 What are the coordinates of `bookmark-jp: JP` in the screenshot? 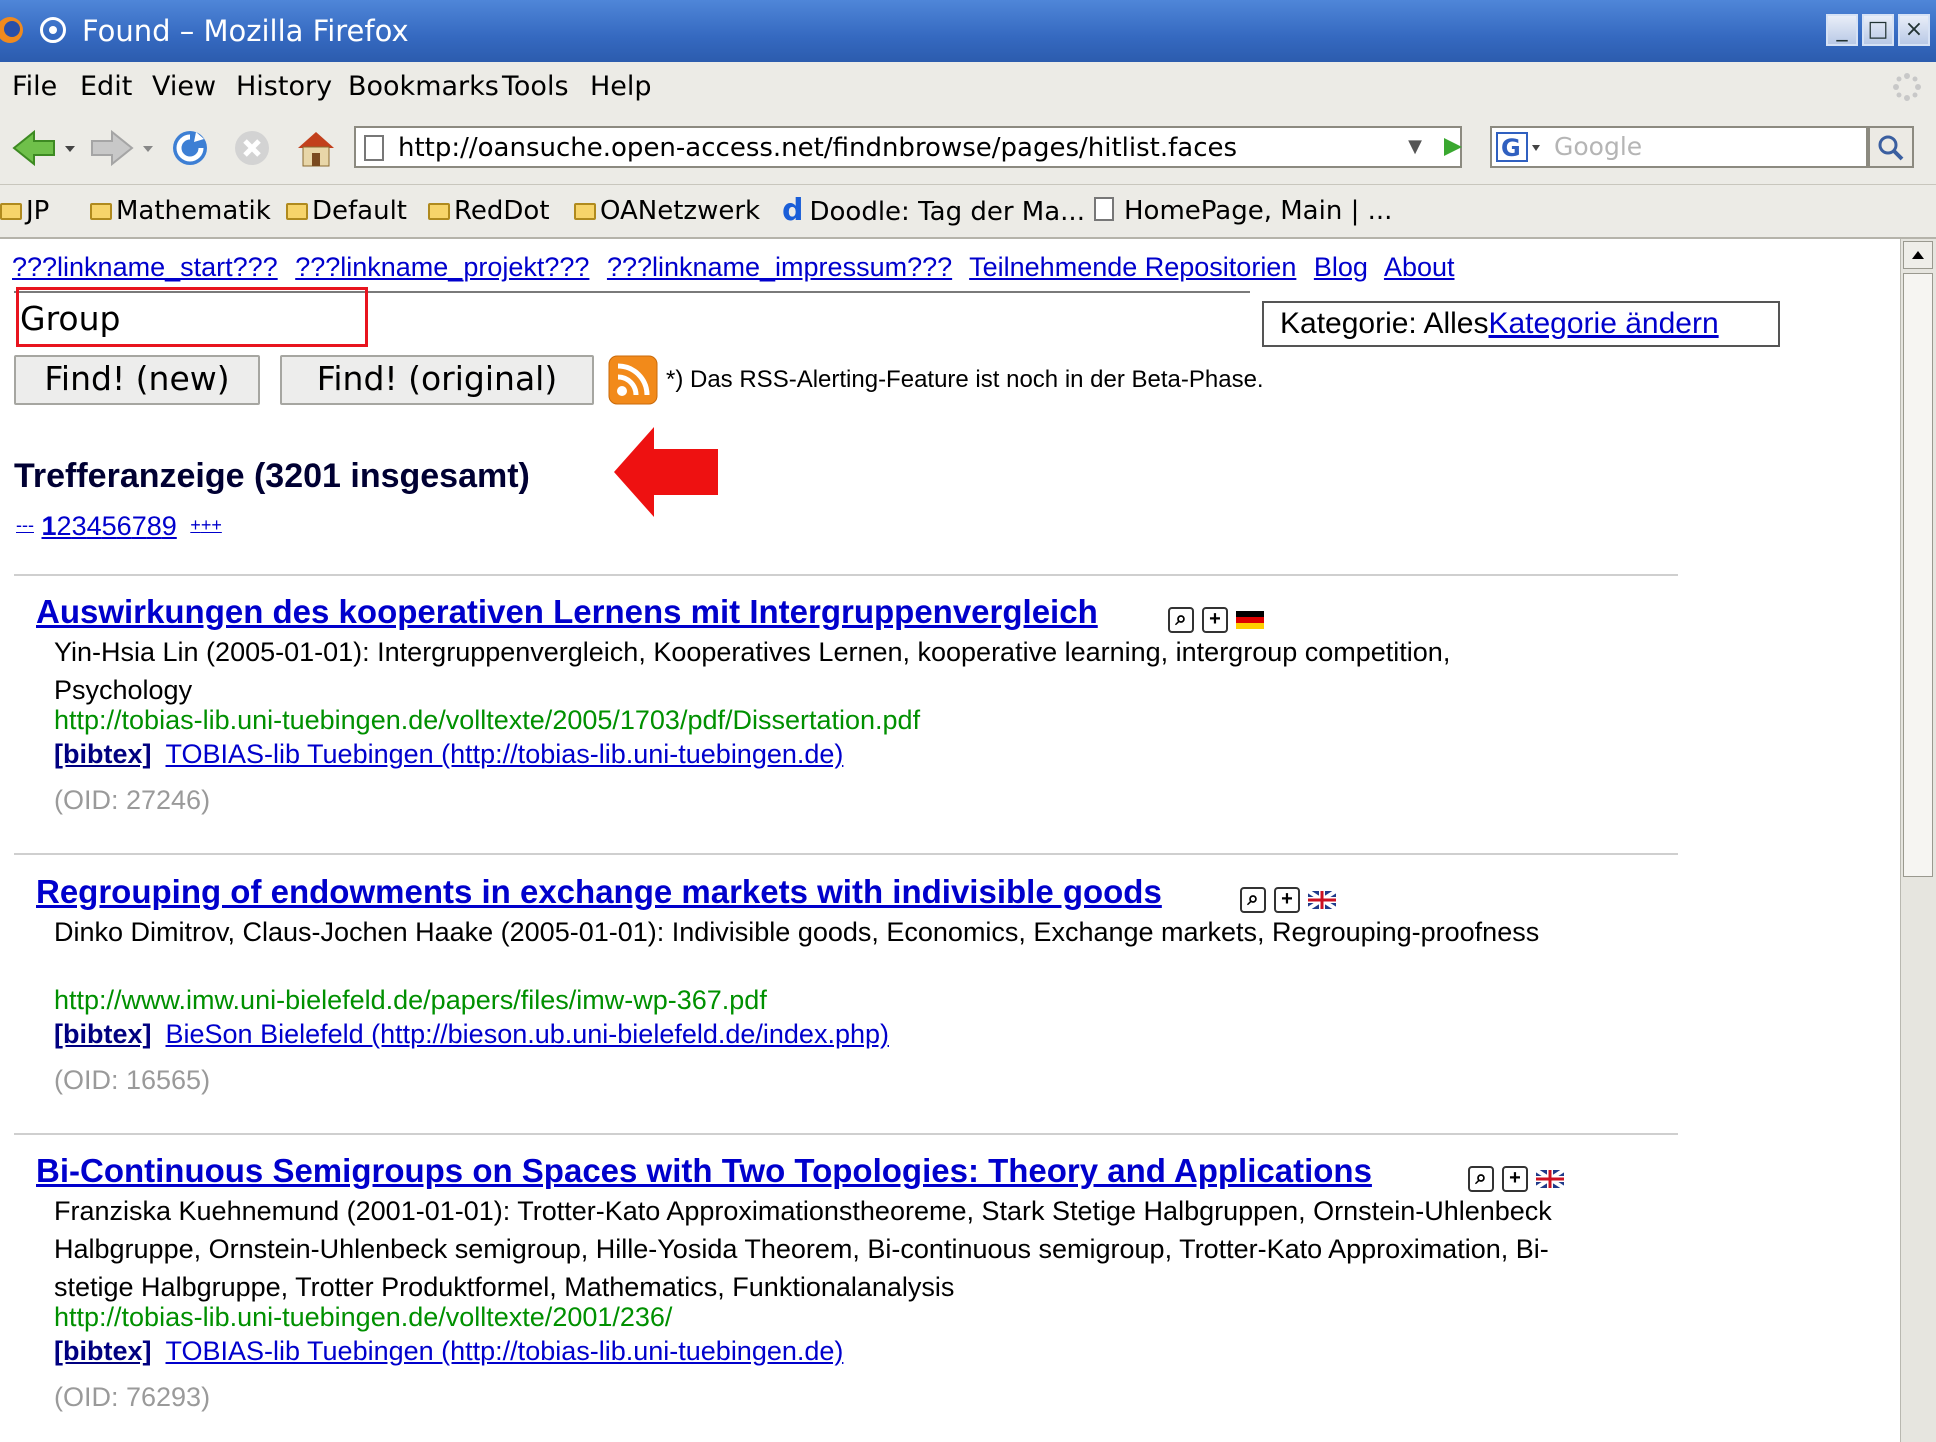 It's located at (24, 211).